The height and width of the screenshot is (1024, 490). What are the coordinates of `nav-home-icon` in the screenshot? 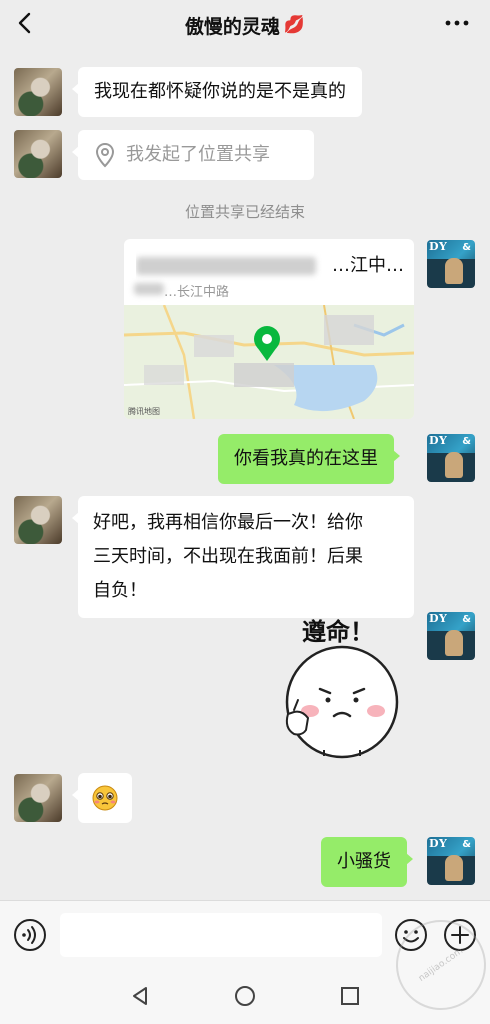 It's located at (245, 996).